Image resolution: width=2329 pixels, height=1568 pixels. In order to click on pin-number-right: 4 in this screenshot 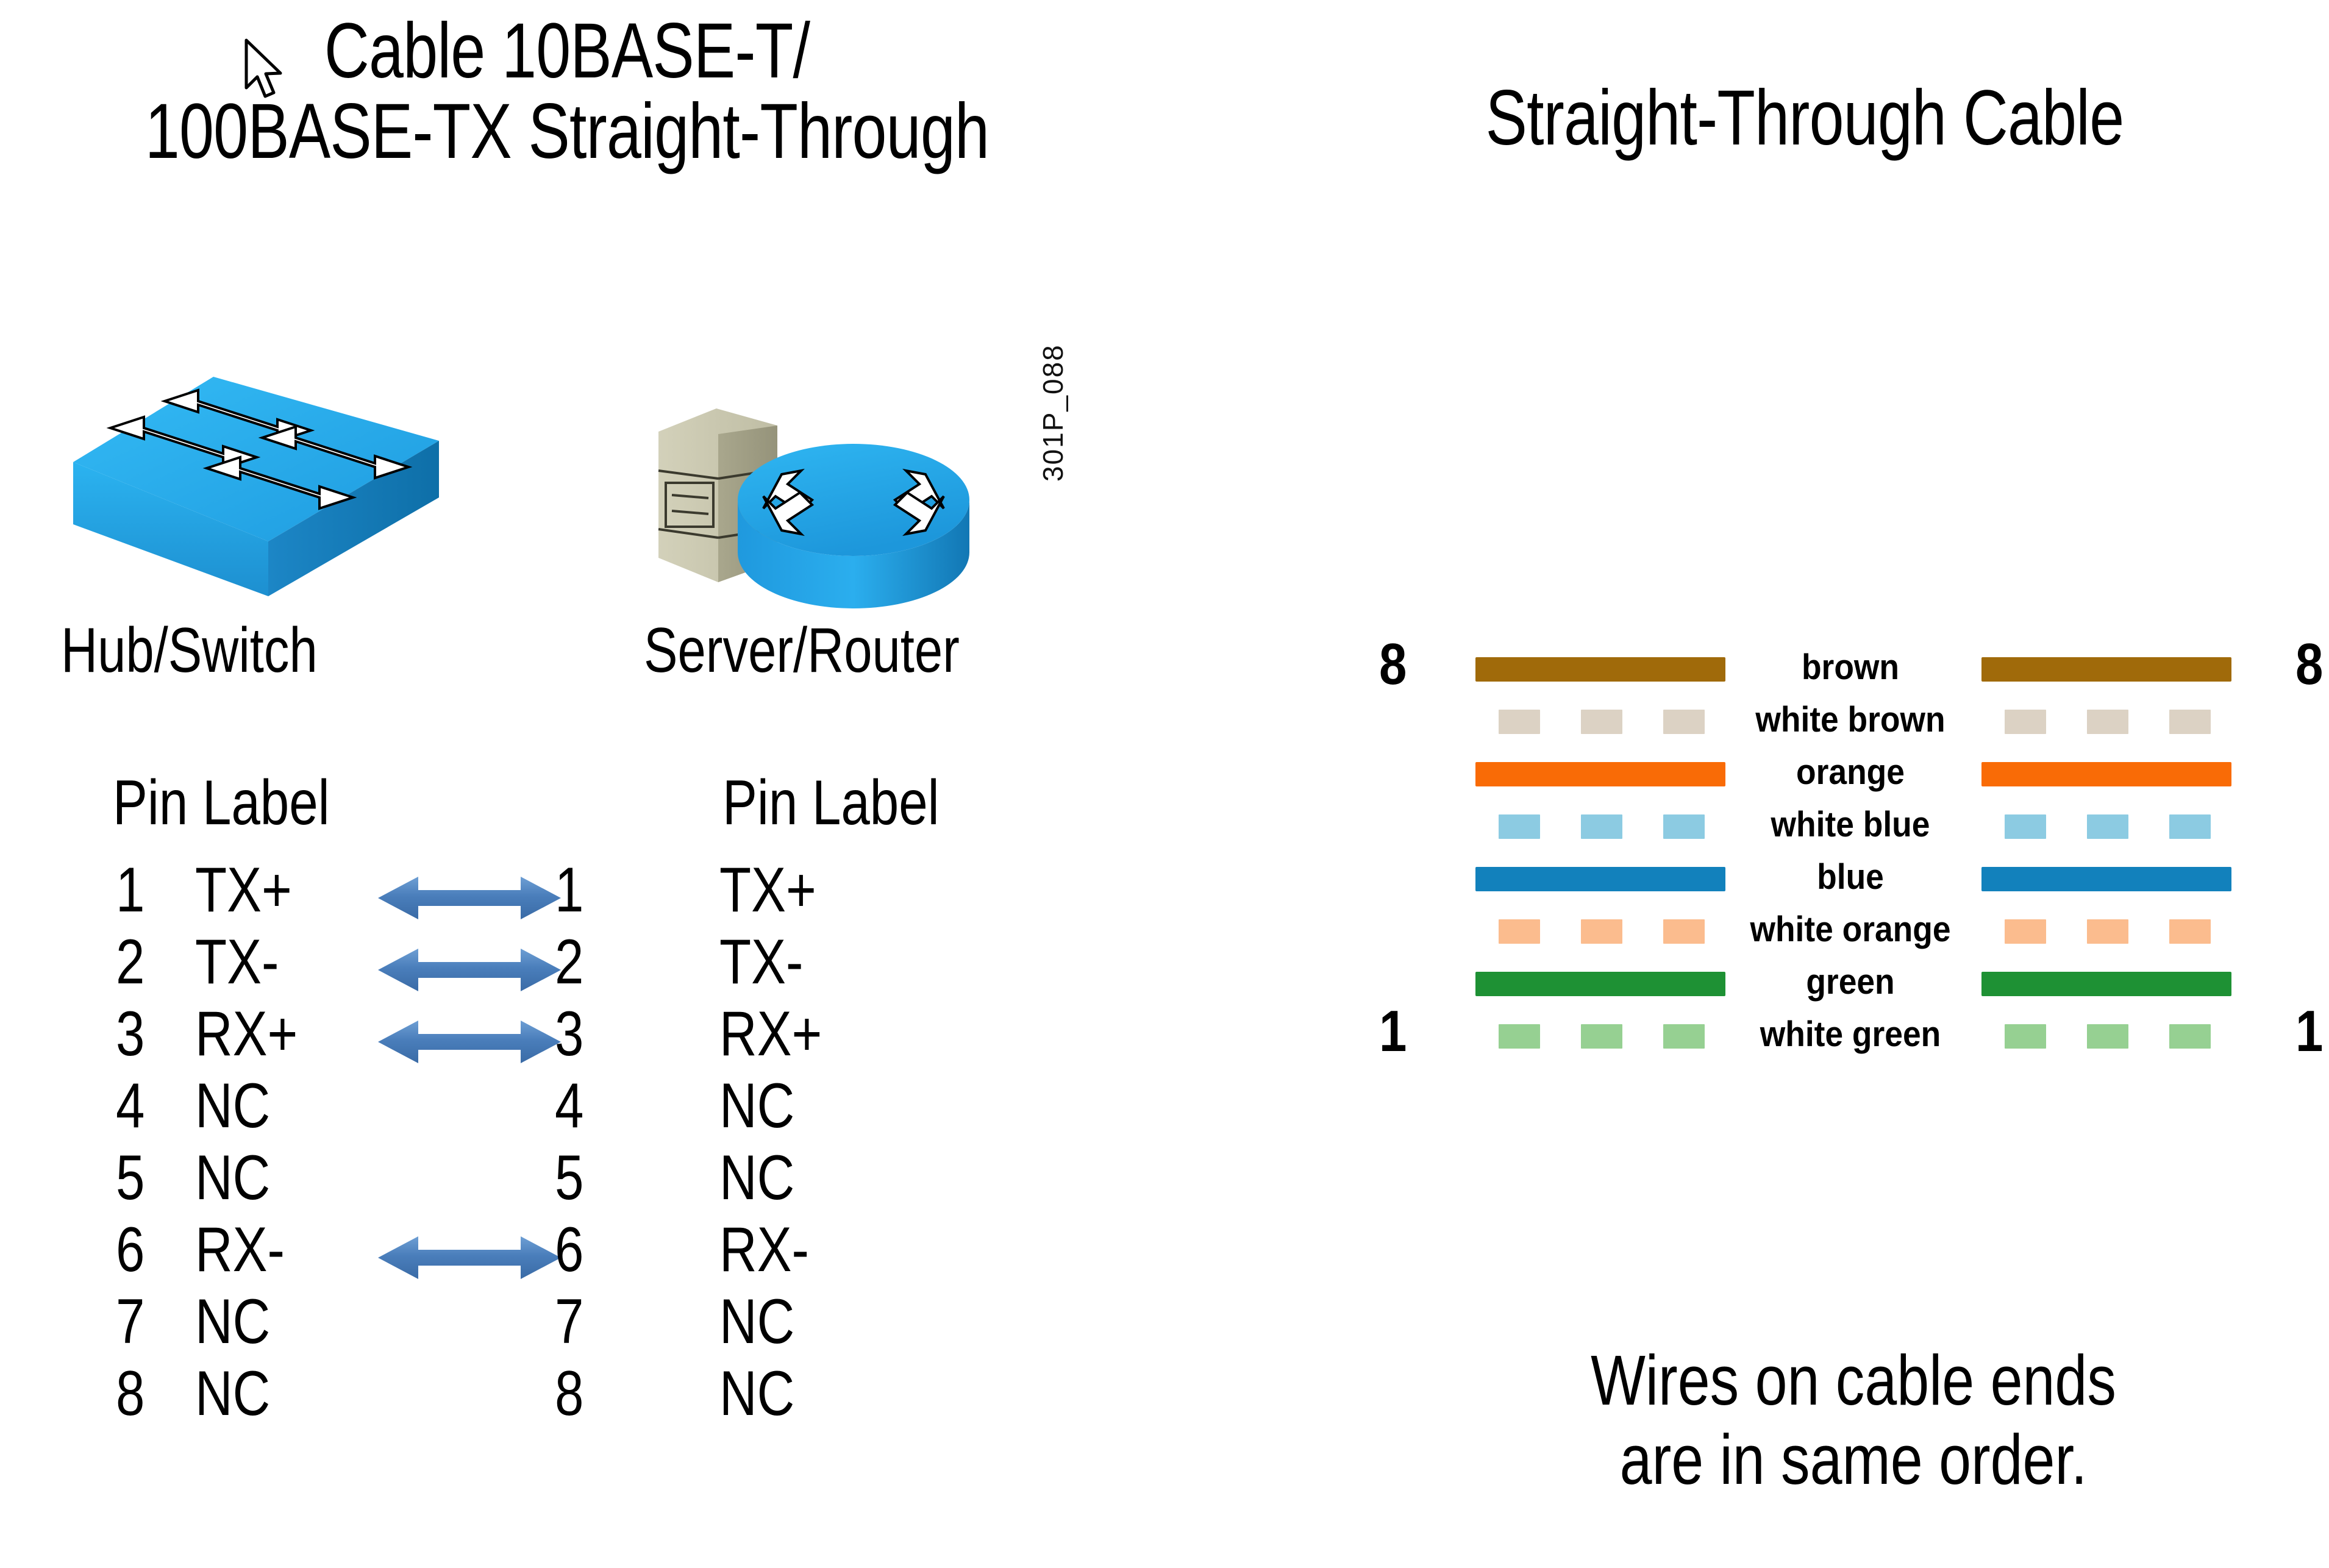, I will do `click(569, 1106)`.